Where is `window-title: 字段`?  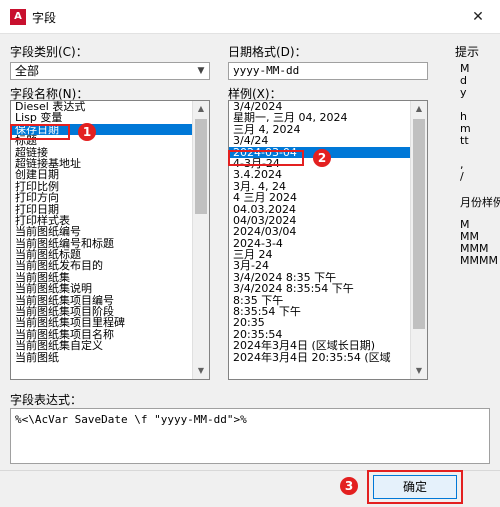 window-title: 字段 is located at coordinates (44, 18).